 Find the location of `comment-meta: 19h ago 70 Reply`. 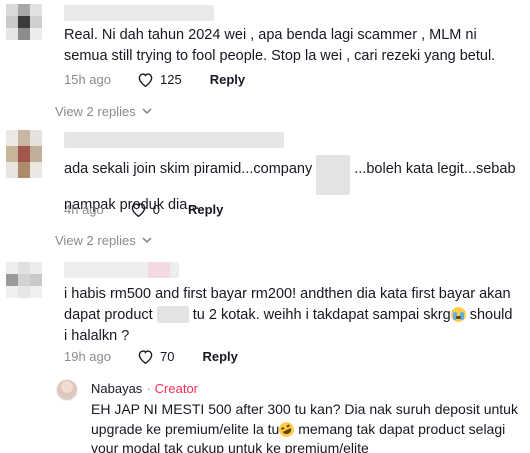

comment-meta: 19h ago 70 Reply is located at coordinates (151, 356).